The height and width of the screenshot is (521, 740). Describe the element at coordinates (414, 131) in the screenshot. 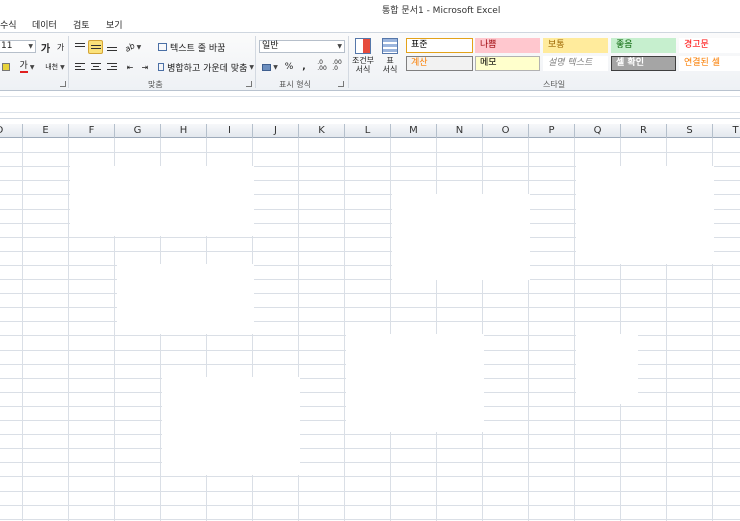

I see `column-header-m: M` at that location.